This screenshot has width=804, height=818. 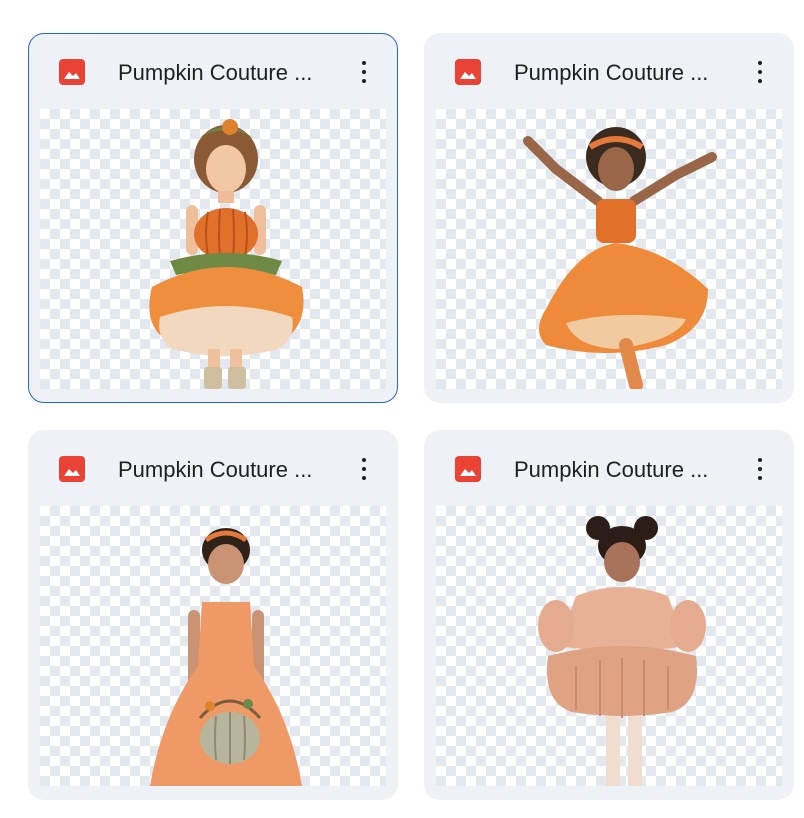 I want to click on pumpkin-dress-girl-image, so click(x=226, y=254).